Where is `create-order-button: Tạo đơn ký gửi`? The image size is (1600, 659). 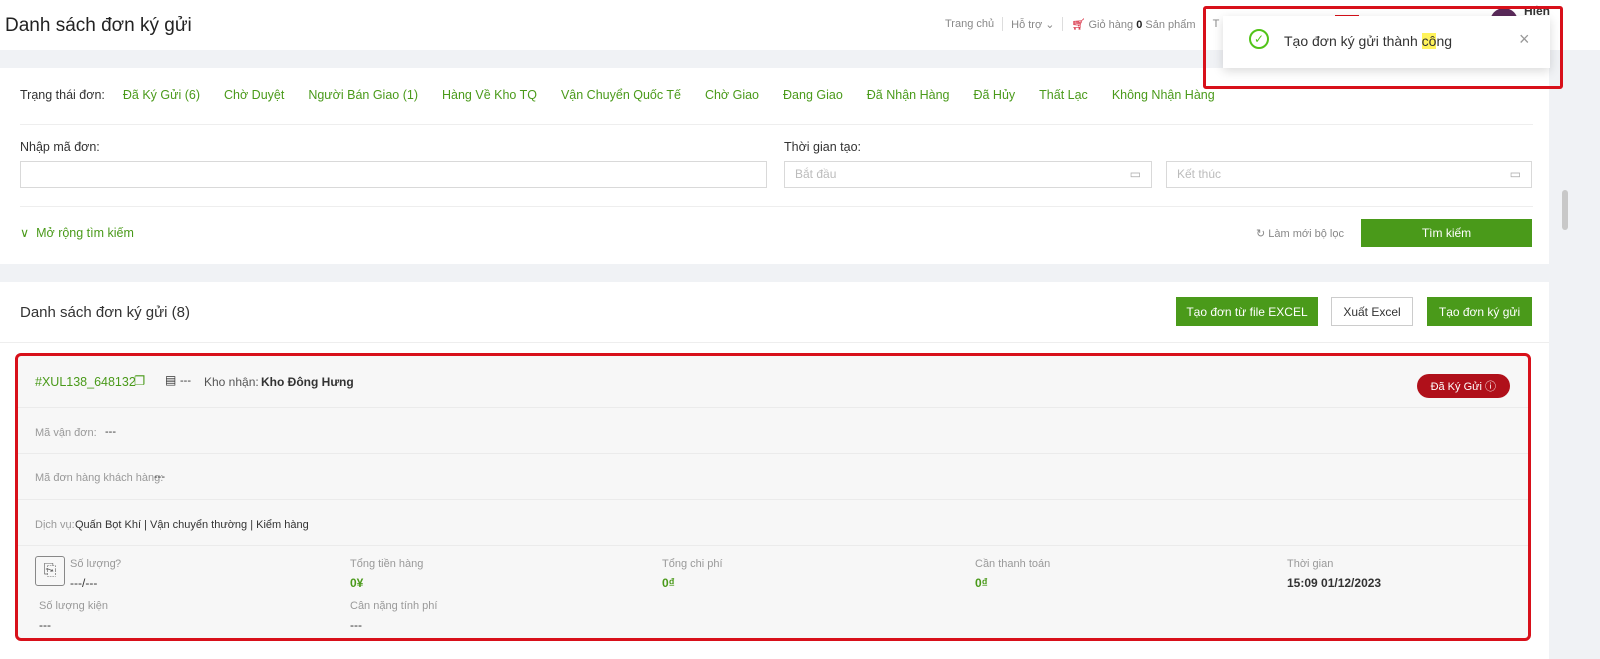 create-order-button: Tạo đơn ký gửi is located at coordinates (1479, 311).